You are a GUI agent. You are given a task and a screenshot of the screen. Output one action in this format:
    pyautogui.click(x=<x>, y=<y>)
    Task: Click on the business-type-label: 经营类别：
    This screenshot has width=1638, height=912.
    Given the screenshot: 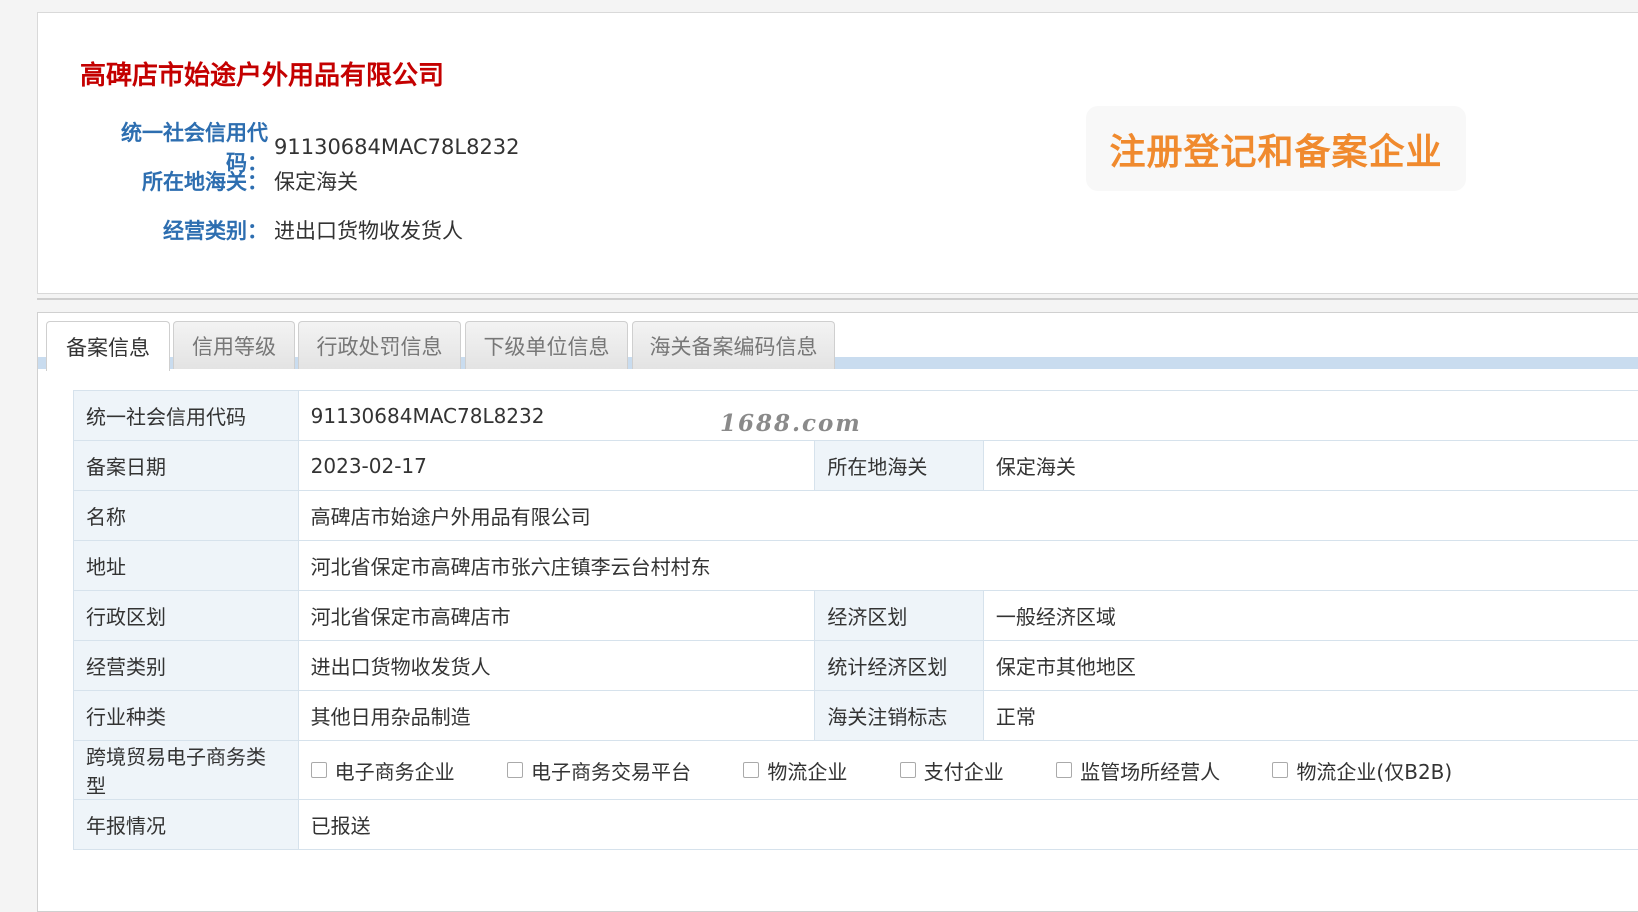 What is the action you would take?
    pyautogui.click(x=174, y=230)
    